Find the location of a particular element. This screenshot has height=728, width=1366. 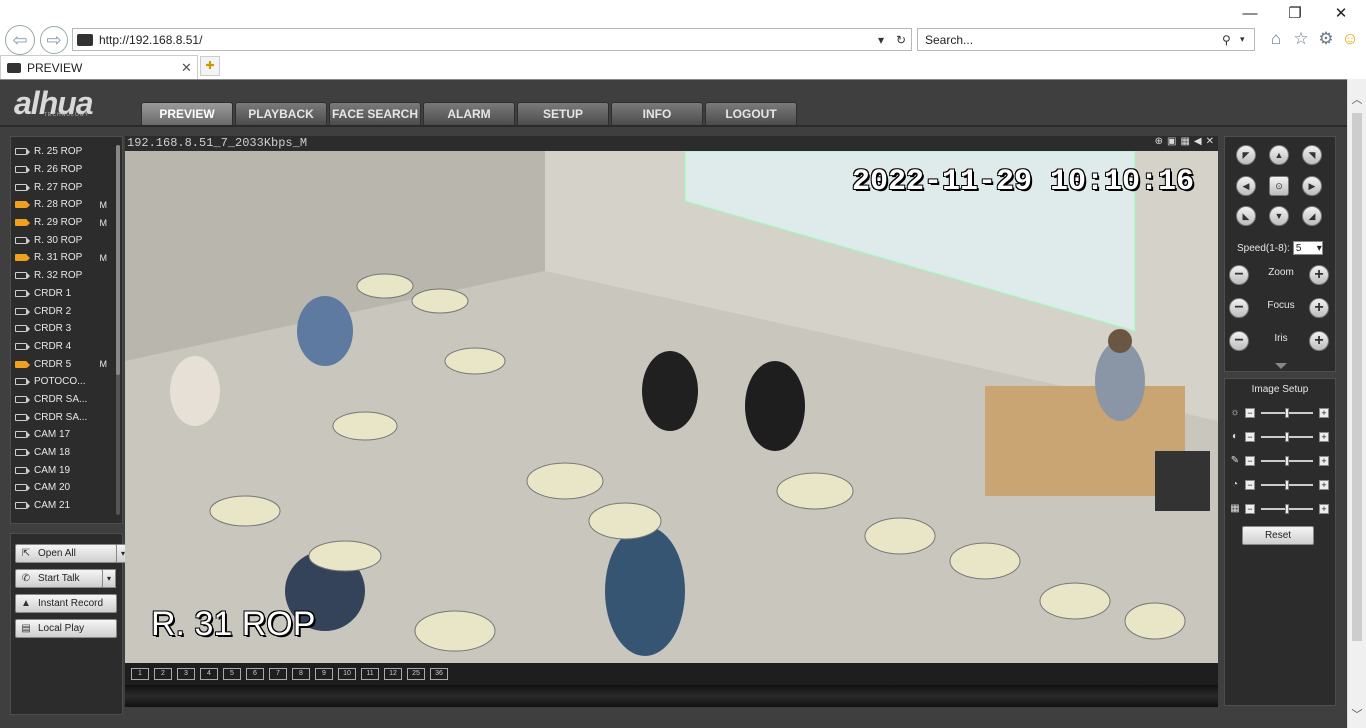

ptz-up-right-icon: ◥ is located at coordinates (1312, 155).